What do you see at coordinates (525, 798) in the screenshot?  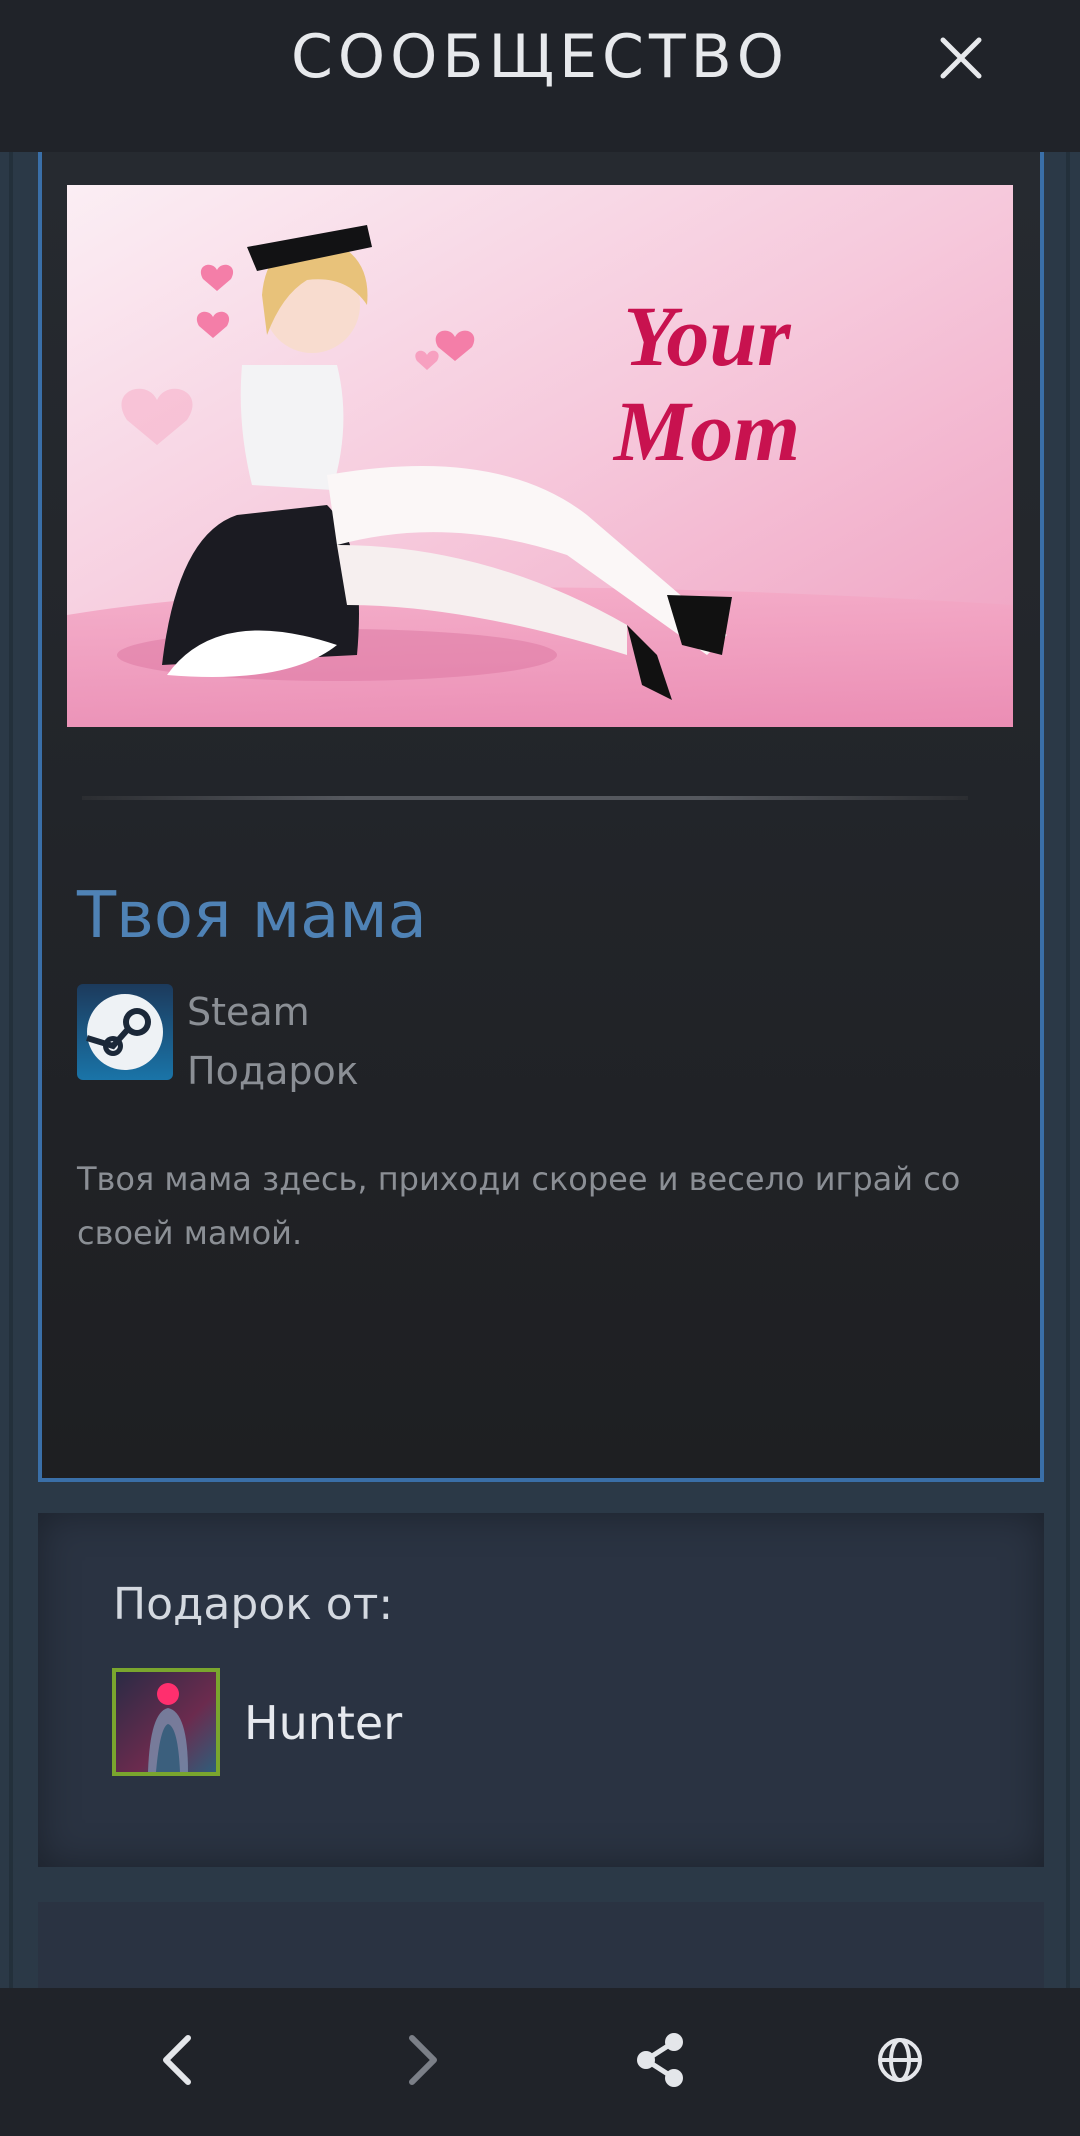 I see `divider` at bounding box center [525, 798].